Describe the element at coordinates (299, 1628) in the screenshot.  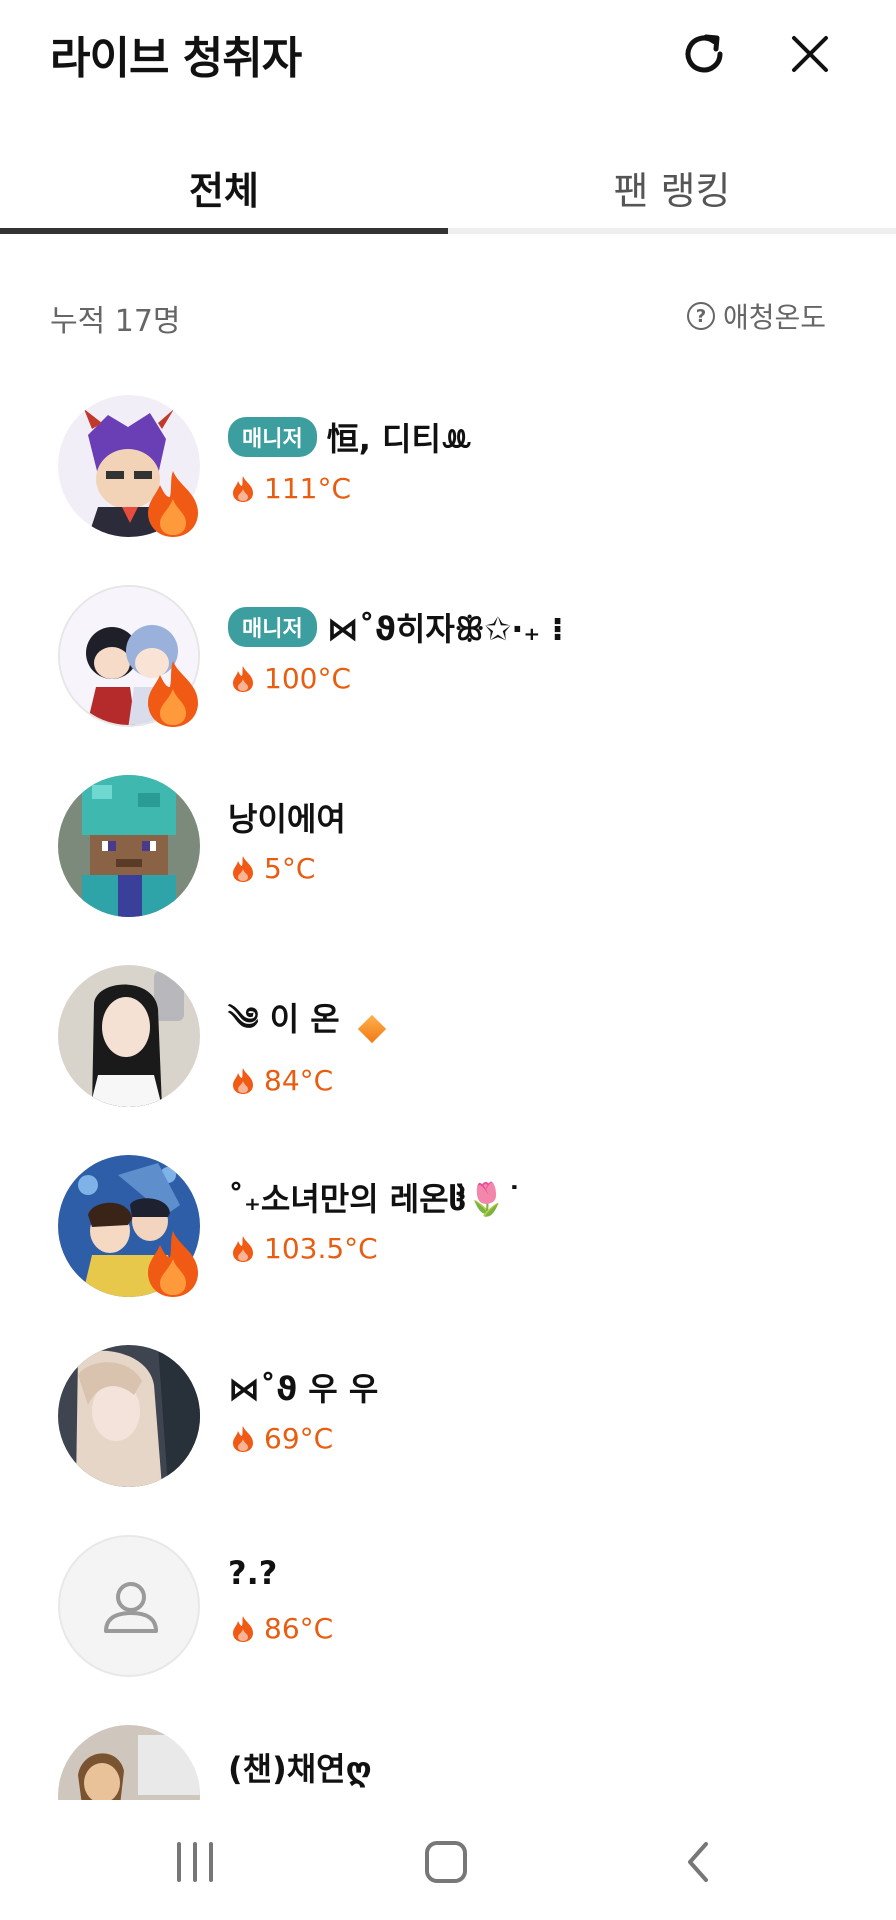
I see `affection-temp: 86°C` at that location.